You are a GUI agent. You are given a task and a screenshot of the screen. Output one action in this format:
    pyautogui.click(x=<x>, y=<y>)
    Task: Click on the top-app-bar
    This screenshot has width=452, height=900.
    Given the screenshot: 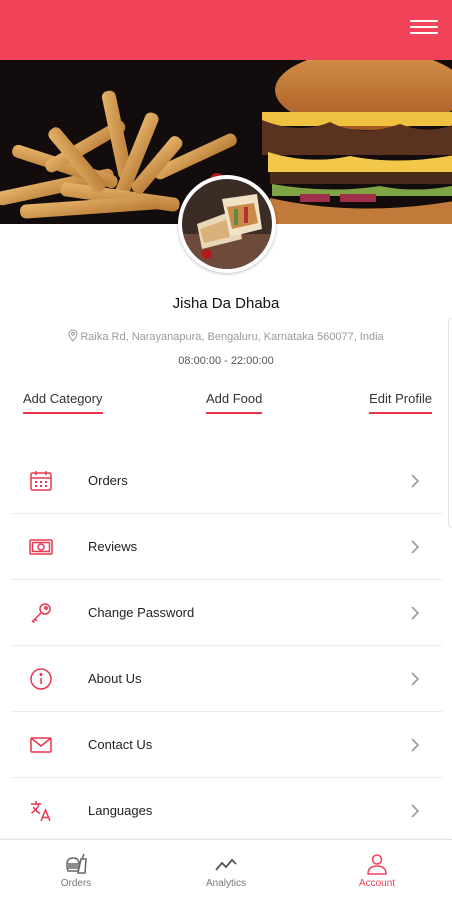 What is the action you would take?
    pyautogui.click(x=226, y=30)
    